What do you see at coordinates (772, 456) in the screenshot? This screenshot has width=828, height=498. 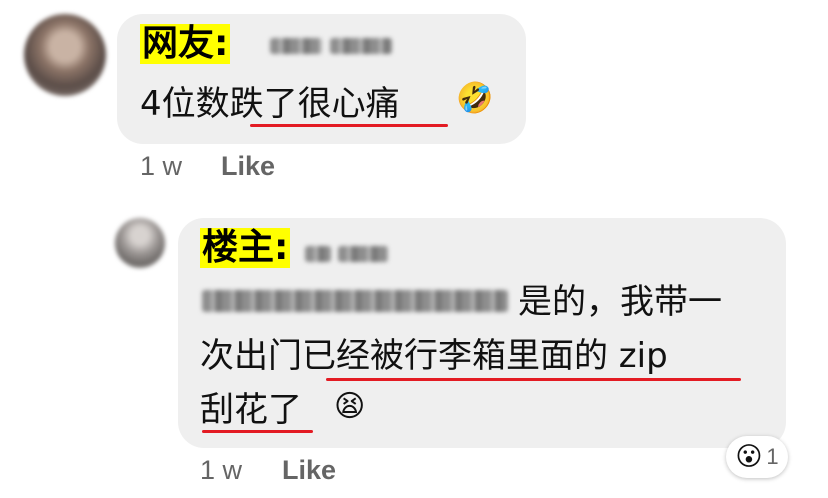 I see `reaction-count: 1` at bounding box center [772, 456].